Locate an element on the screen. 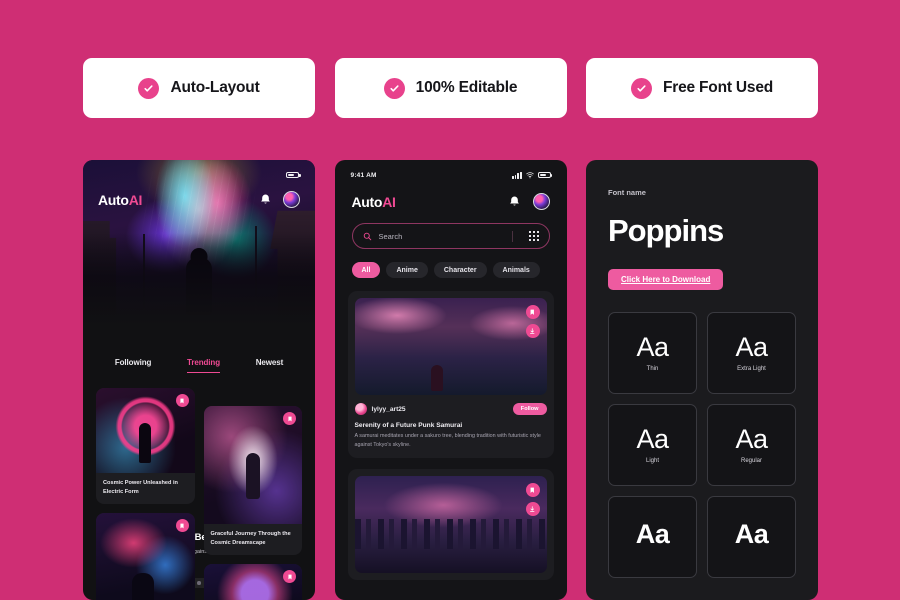 This screenshot has height=600, width=900. tab-trending: Trending is located at coordinates (203, 365).